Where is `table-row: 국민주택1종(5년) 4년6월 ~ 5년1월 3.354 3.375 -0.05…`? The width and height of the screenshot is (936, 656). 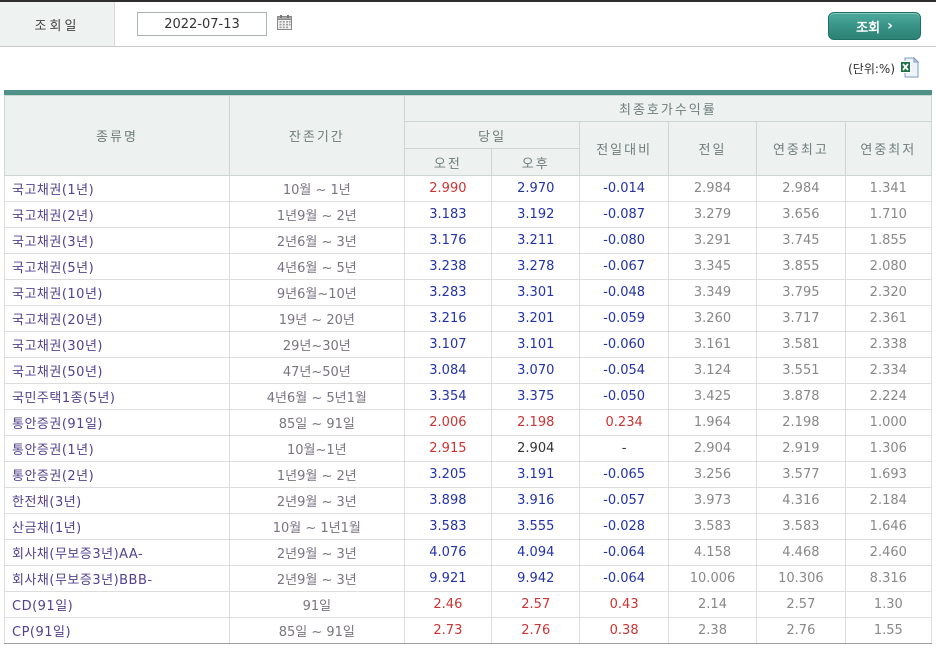
table-row: 국민주택1종(5년) 4년6월 ~ 5년1월 3.354 3.375 -0.05… is located at coordinates (468, 396).